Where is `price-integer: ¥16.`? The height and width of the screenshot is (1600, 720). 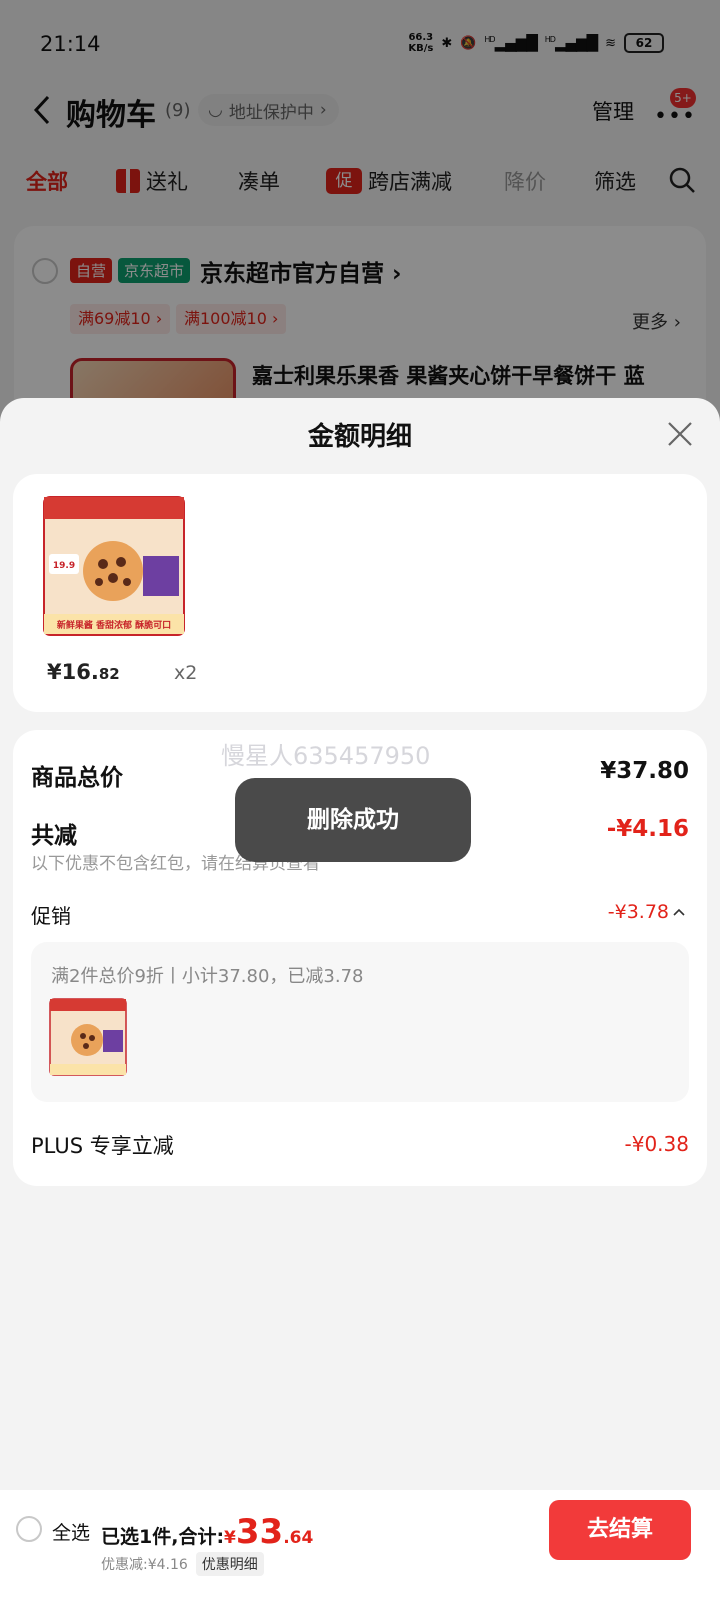
price-integer: ¥16. is located at coordinates (73, 672).